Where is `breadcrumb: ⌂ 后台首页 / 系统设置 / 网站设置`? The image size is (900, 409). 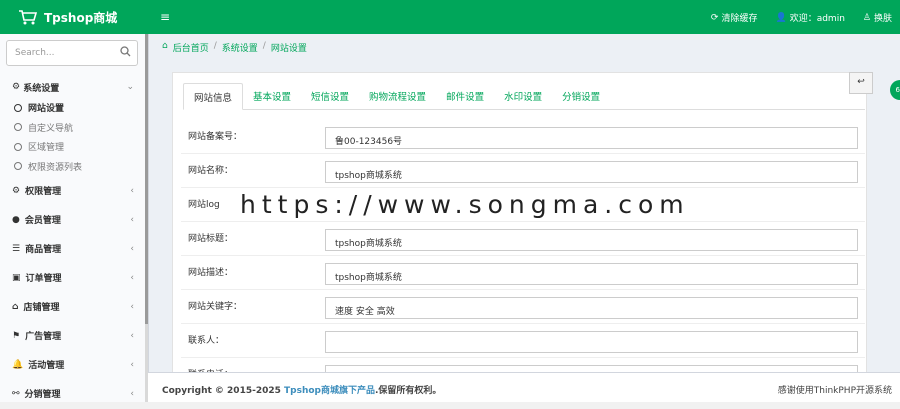 breadcrumb: ⌂ 后台首页 / 系统设置 / 网站设置 is located at coordinates (234, 47).